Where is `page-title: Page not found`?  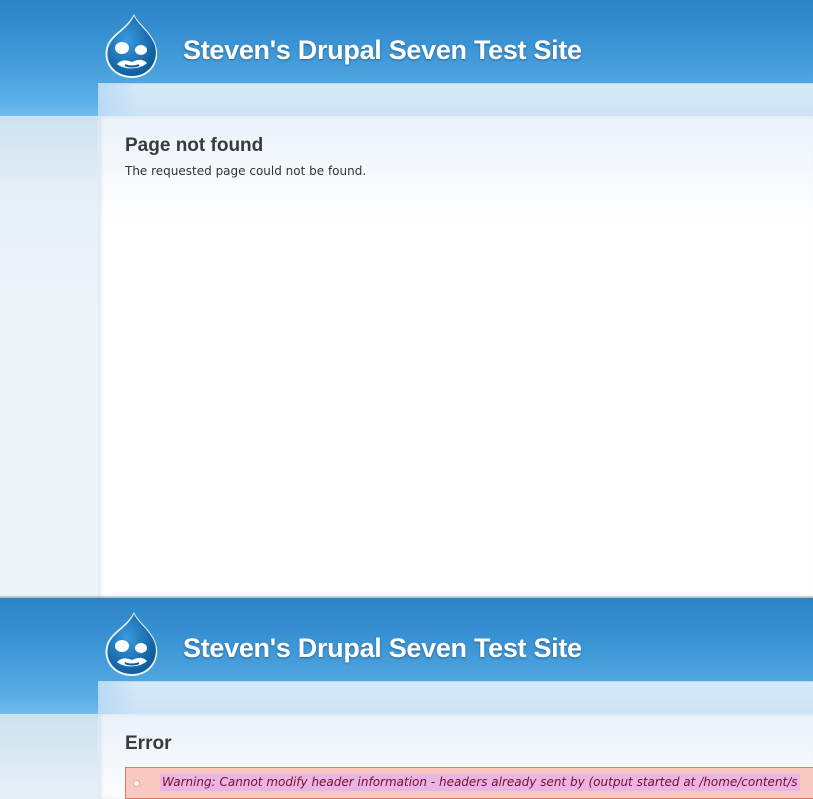 page-title: Page not found is located at coordinates (194, 145).